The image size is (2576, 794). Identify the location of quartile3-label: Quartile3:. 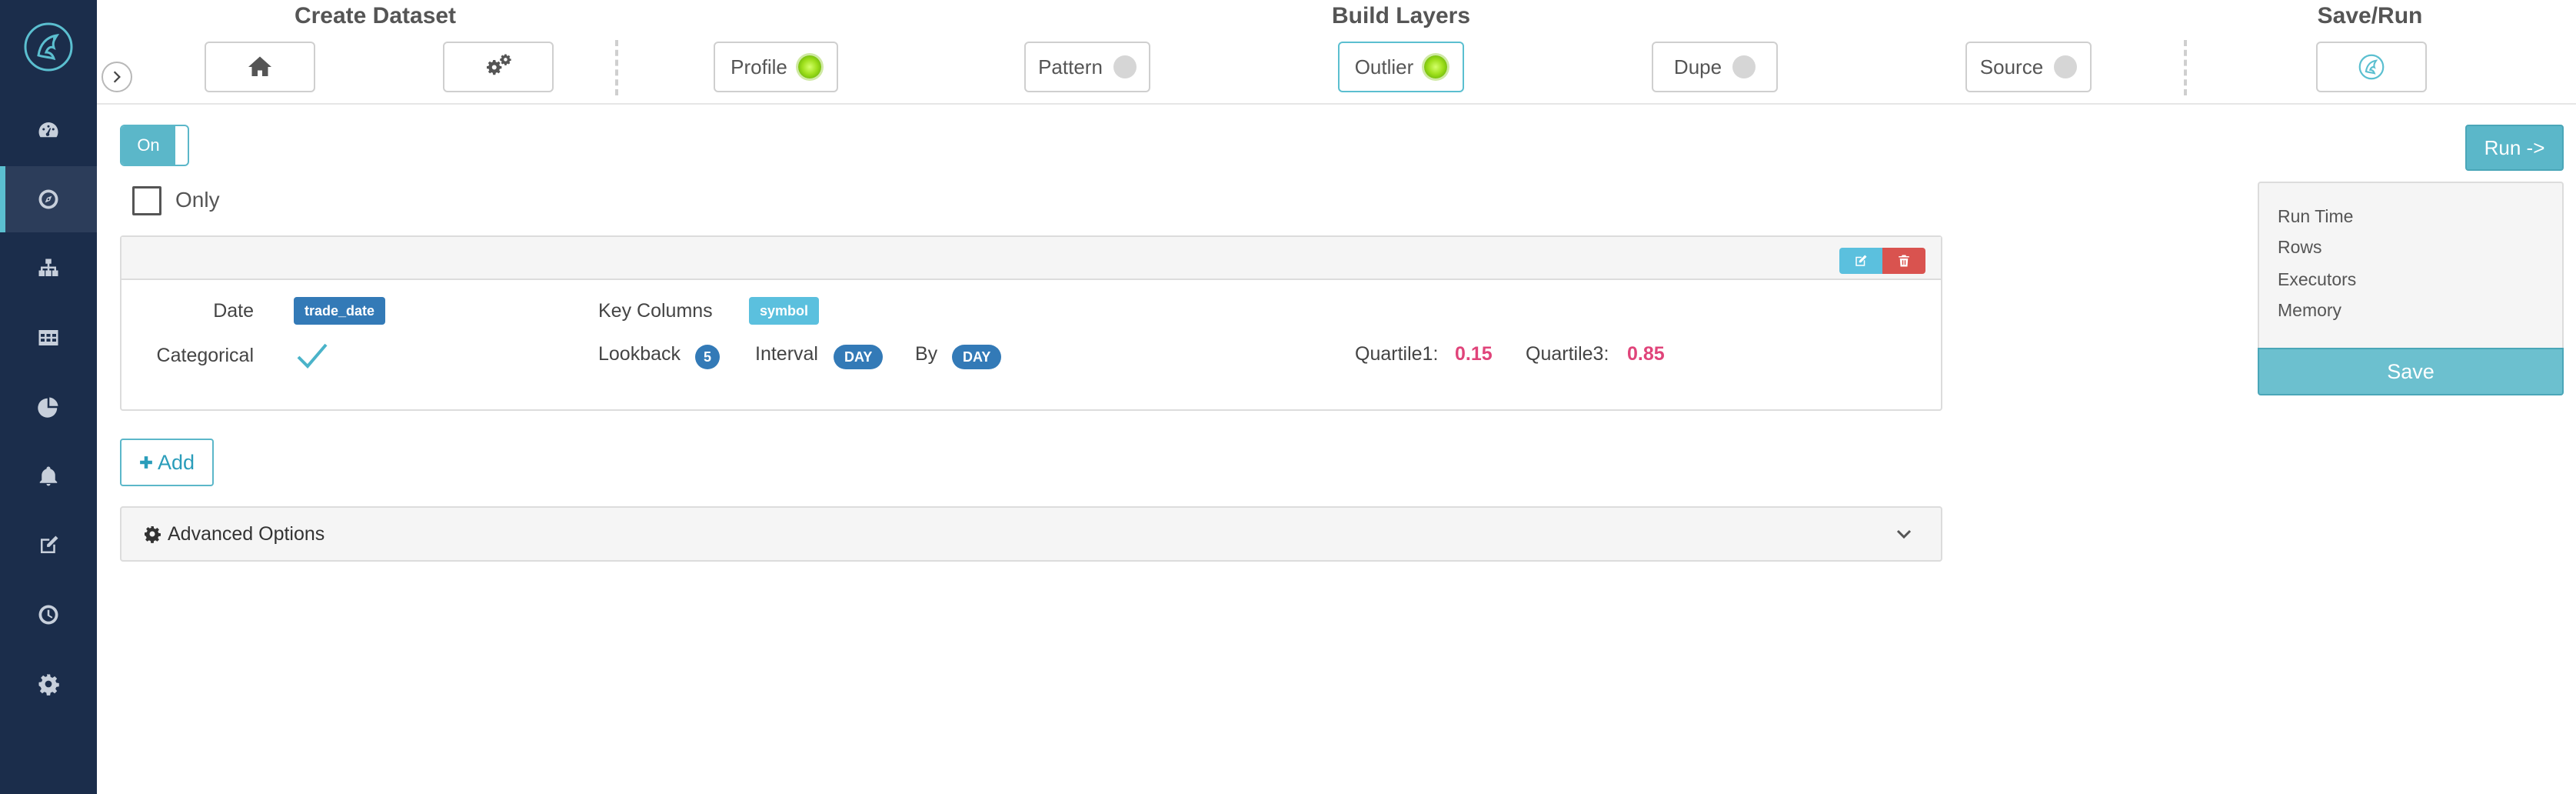
(1567, 354).